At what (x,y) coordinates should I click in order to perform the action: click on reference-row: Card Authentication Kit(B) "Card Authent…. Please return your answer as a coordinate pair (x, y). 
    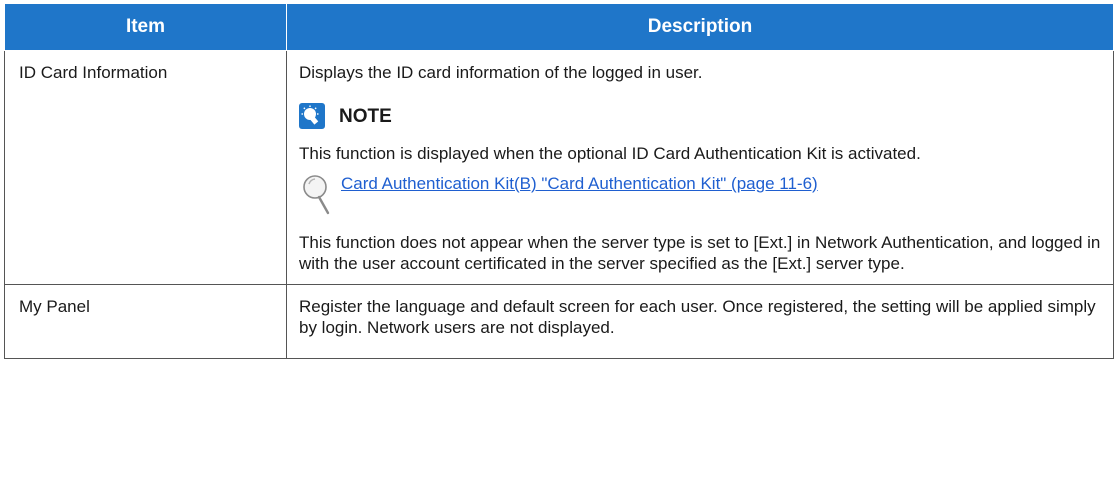
    Looking at the image, I should click on (700, 196).